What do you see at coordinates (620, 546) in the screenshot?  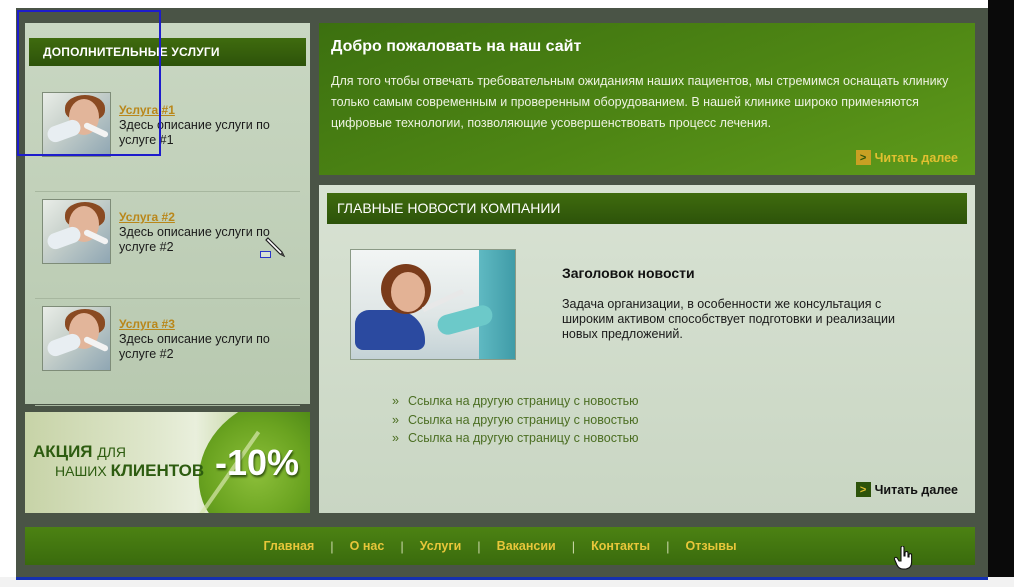 I see `nav-contacts: Контакты` at bounding box center [620, 546].